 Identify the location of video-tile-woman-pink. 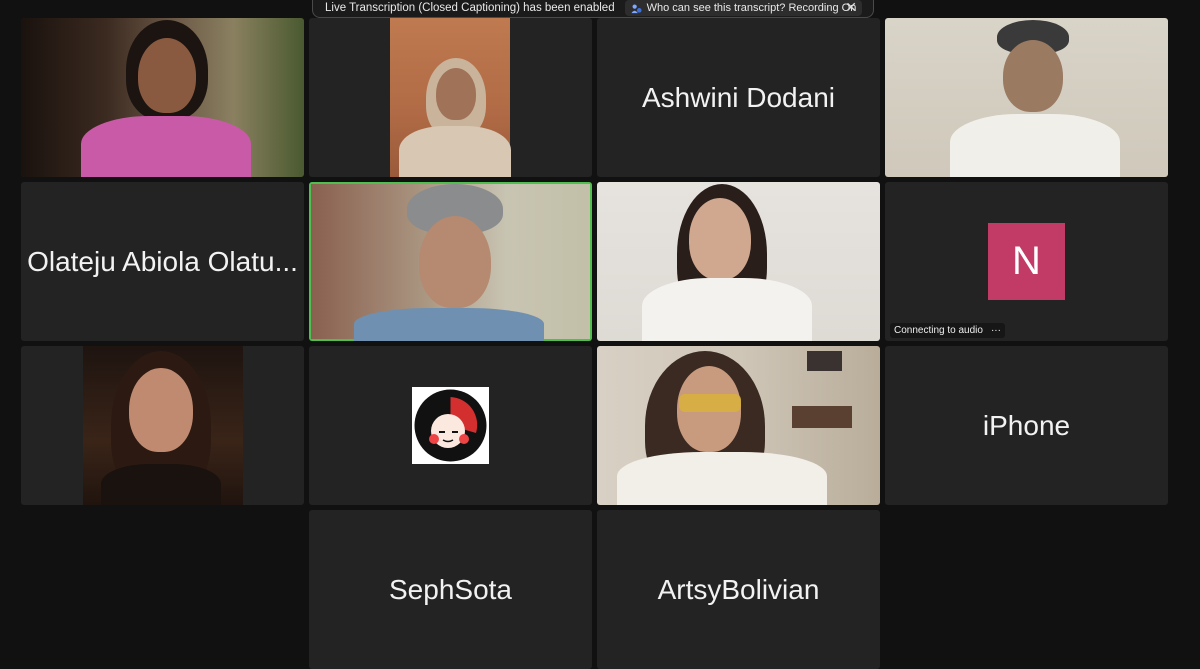
(162, 97).